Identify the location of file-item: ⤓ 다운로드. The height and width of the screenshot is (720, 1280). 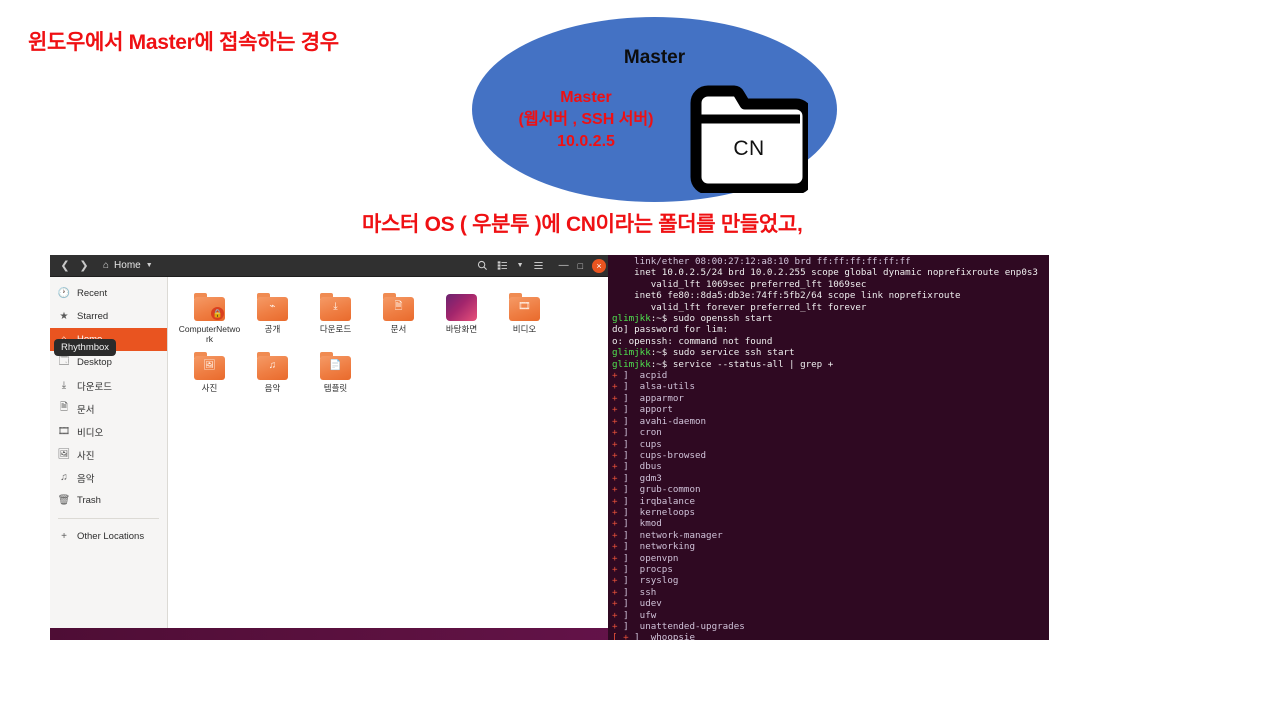
(335, 318).